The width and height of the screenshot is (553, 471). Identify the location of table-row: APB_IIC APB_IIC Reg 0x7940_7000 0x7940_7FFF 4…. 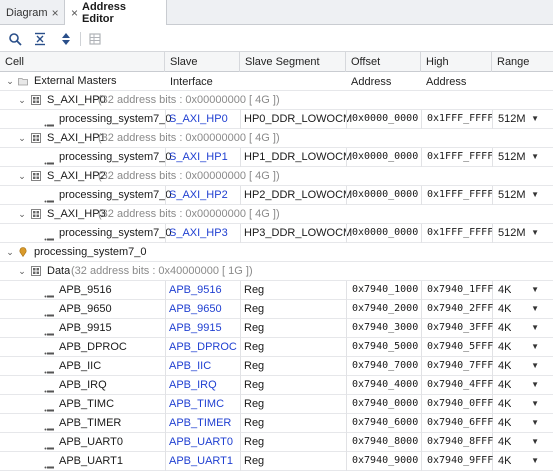
(276, 366).